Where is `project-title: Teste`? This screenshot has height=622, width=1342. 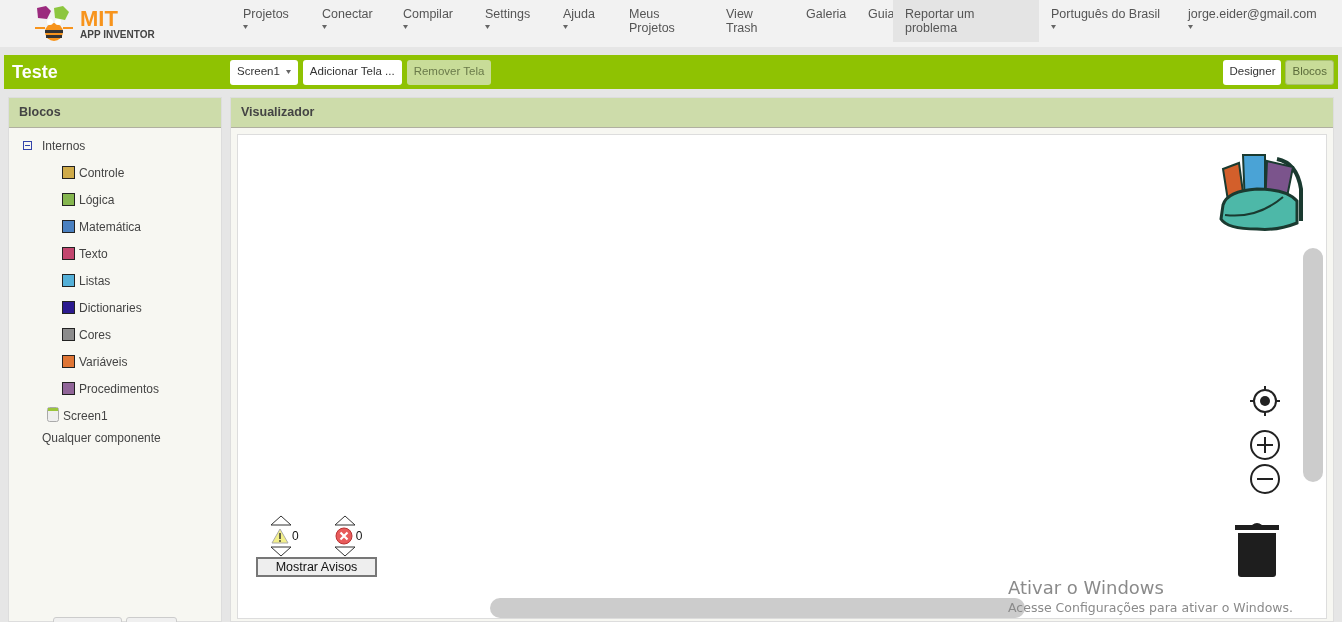 project-title: Teste is located at coordinates (35, 72).